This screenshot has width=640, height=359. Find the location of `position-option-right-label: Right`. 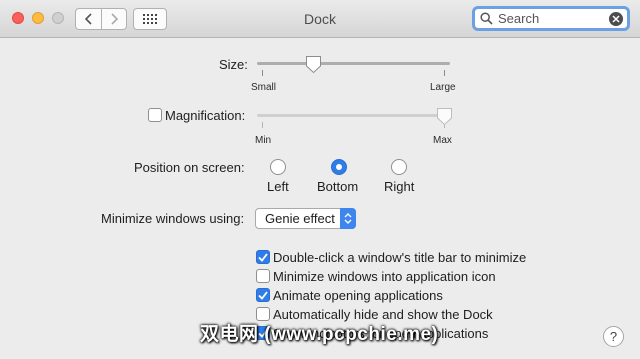

position-option-right-label: Right is located at coordinates (399, 186).